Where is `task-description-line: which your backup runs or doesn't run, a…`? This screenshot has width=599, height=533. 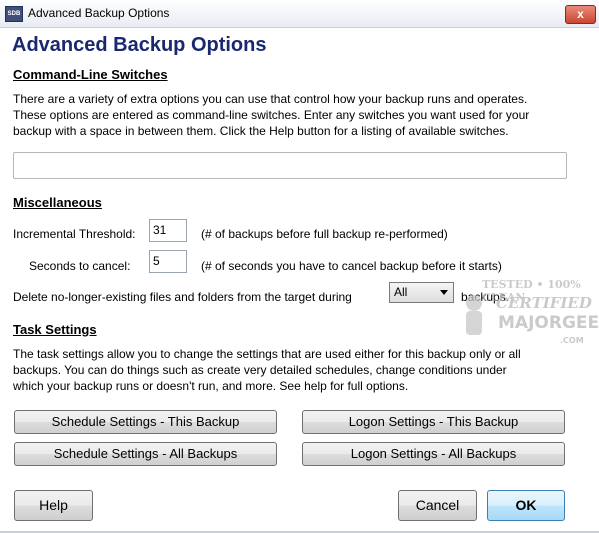 task-description-line: which your backup runs or doesn't run, a… is located at coordinates (211, 386).